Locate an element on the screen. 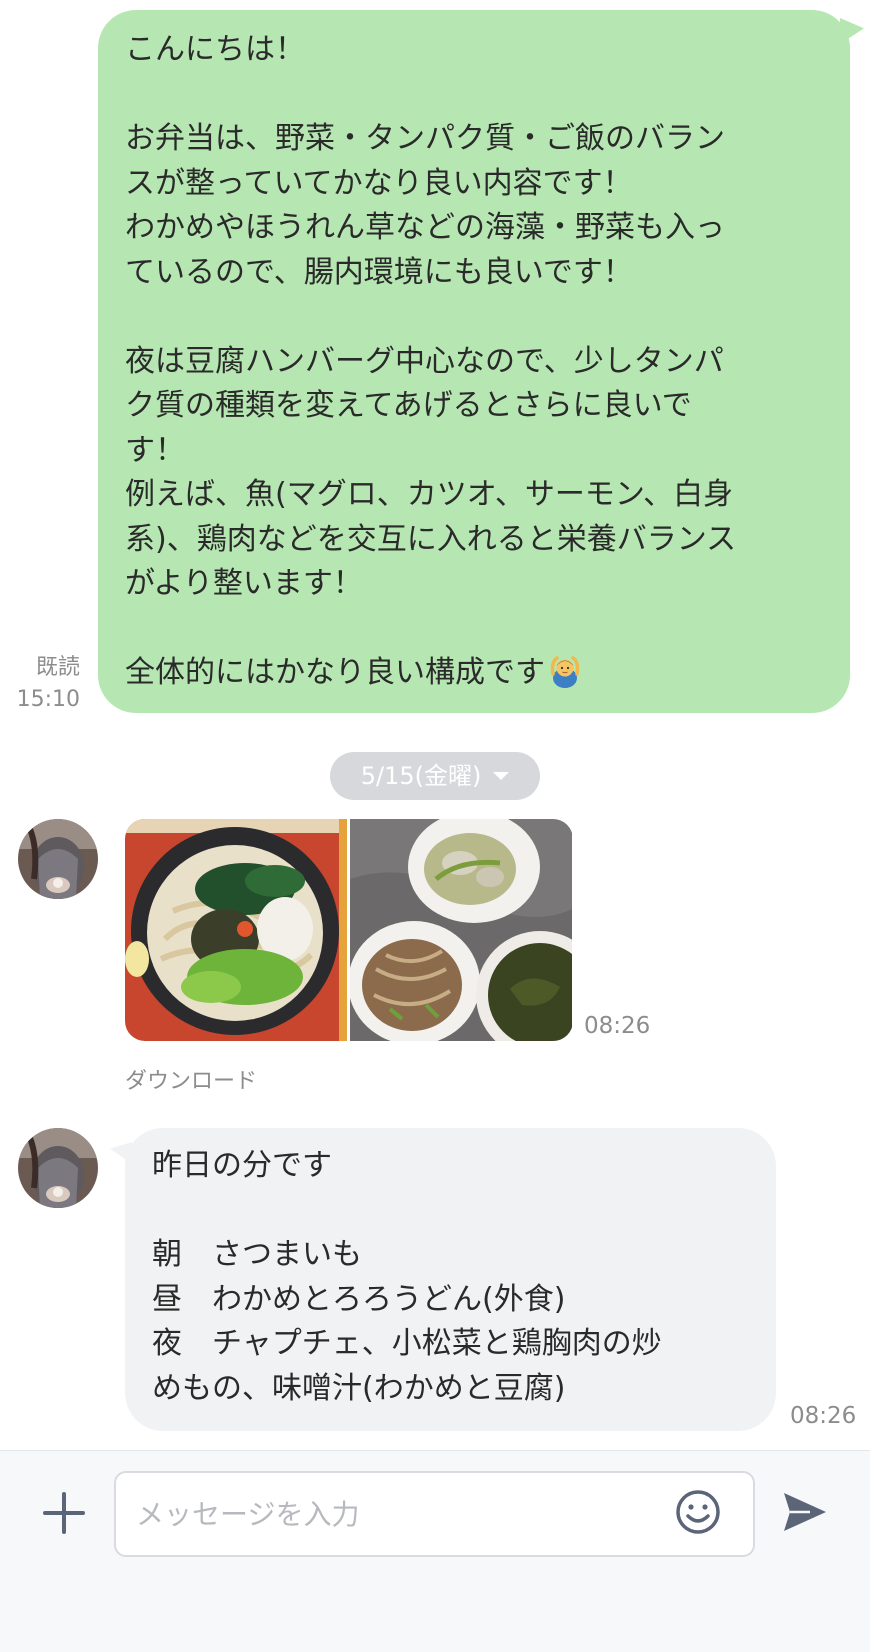 Image resolution: width=870 pixels, height=1652 pixels. outgoing-message-line: お弁当は、野菜・タンパク質・ご飯のバラン is located at coordinates (425, 138).